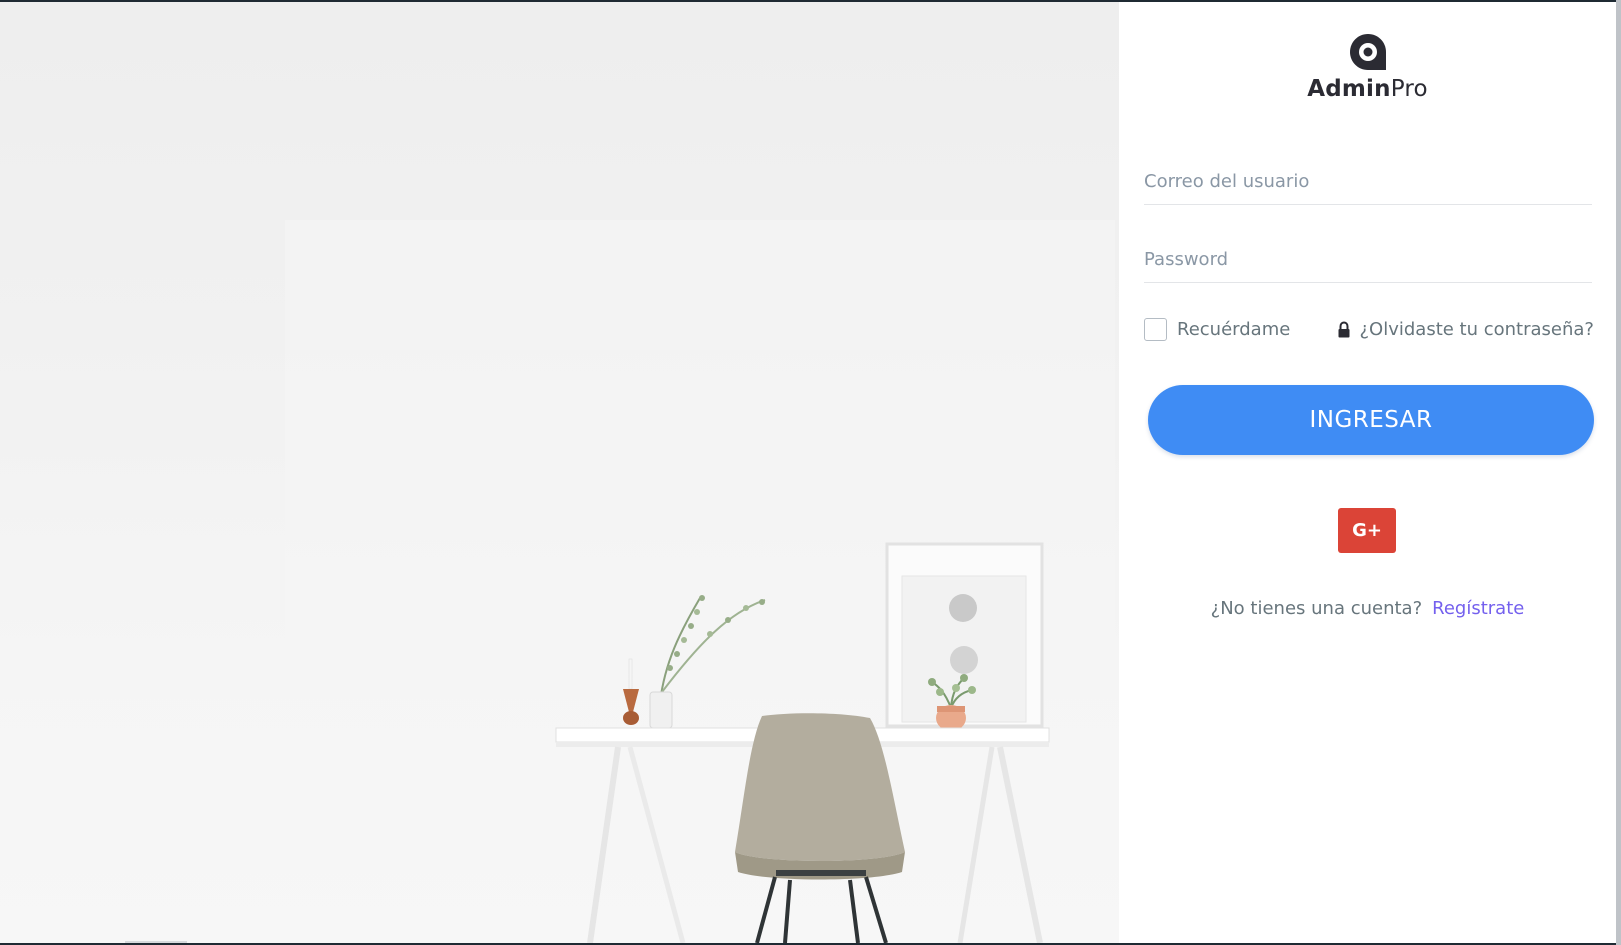 The width and height of the screenshot is (1621, 945). I want to click on brand-logo: AdminPro, so click(1367, 67).